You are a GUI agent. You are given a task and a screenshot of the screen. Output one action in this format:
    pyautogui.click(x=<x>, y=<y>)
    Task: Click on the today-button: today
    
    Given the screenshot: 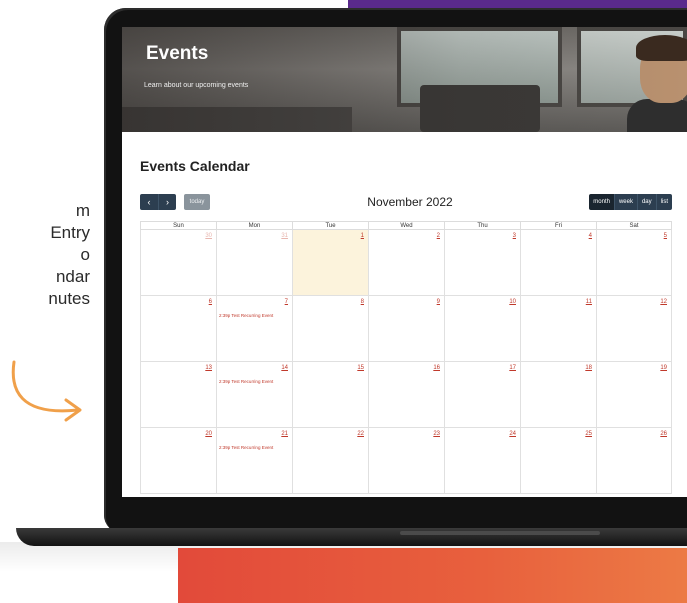 What is the action you would take?
    pyautogui.click(x=197, y=202)
    